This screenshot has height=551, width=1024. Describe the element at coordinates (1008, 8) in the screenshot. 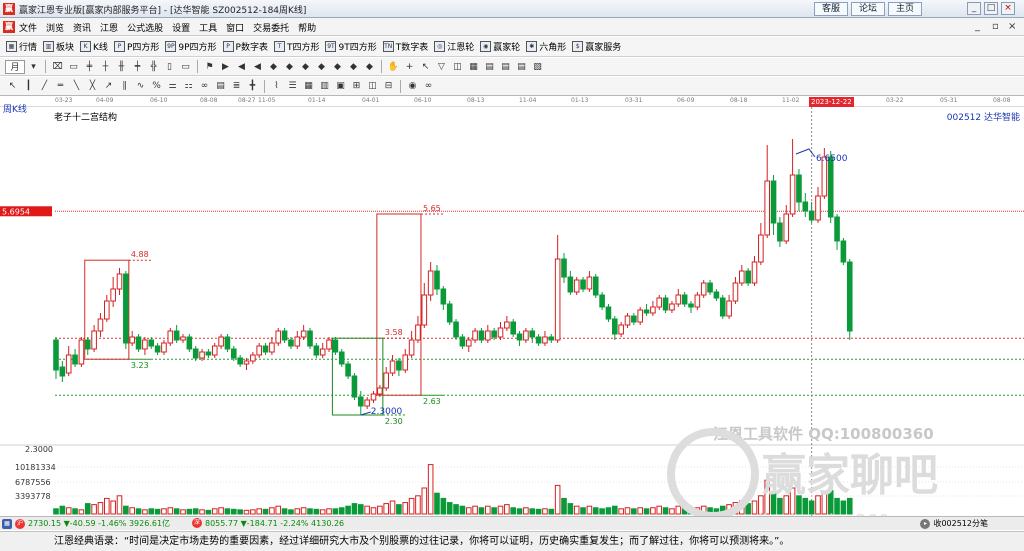

I see `close-button: ×` at that location.